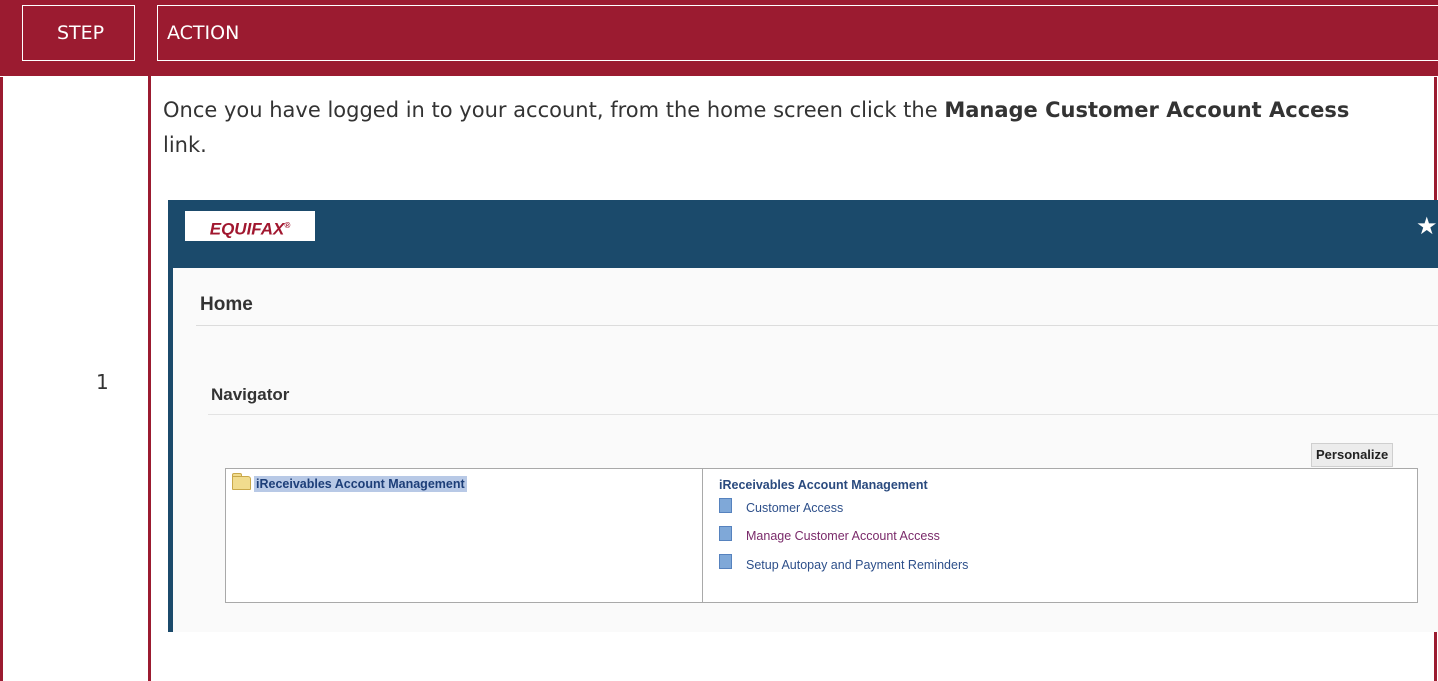 The image size is (1438, 681). I want to click on group-title: iReceivables Account Management, so click(823, 485).